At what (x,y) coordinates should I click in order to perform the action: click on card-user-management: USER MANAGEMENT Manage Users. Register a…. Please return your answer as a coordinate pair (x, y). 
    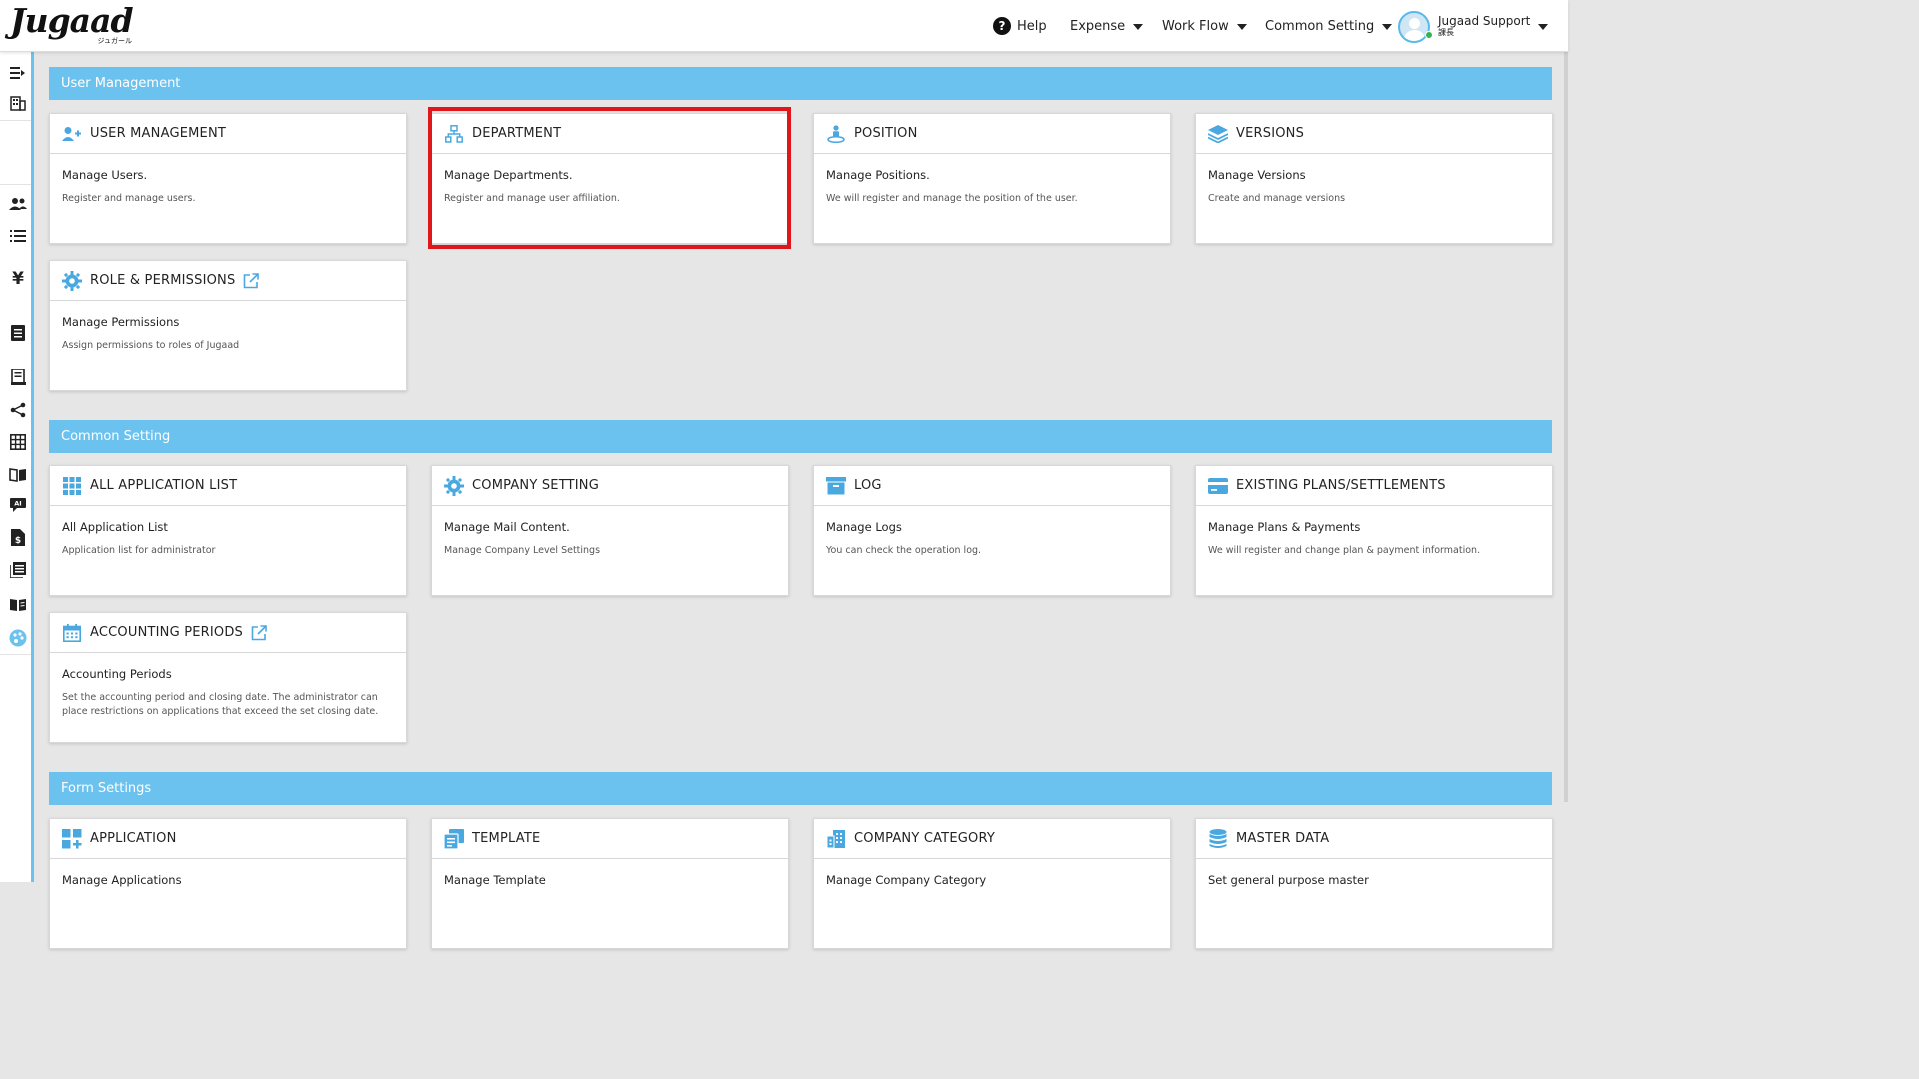
    Looking at the image, I should click on (228, 178).